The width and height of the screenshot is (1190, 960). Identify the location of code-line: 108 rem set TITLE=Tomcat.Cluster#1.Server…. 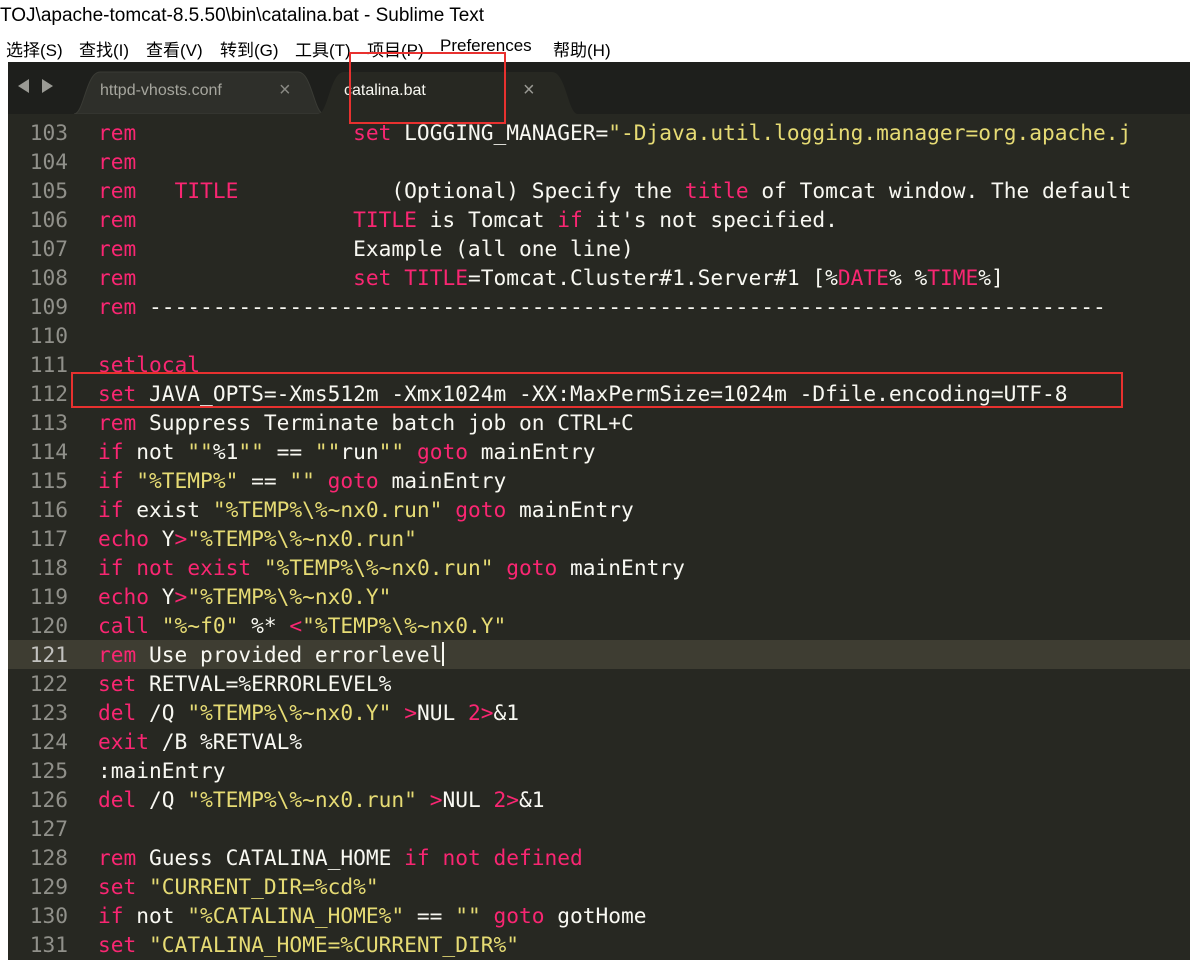
(599, 277).